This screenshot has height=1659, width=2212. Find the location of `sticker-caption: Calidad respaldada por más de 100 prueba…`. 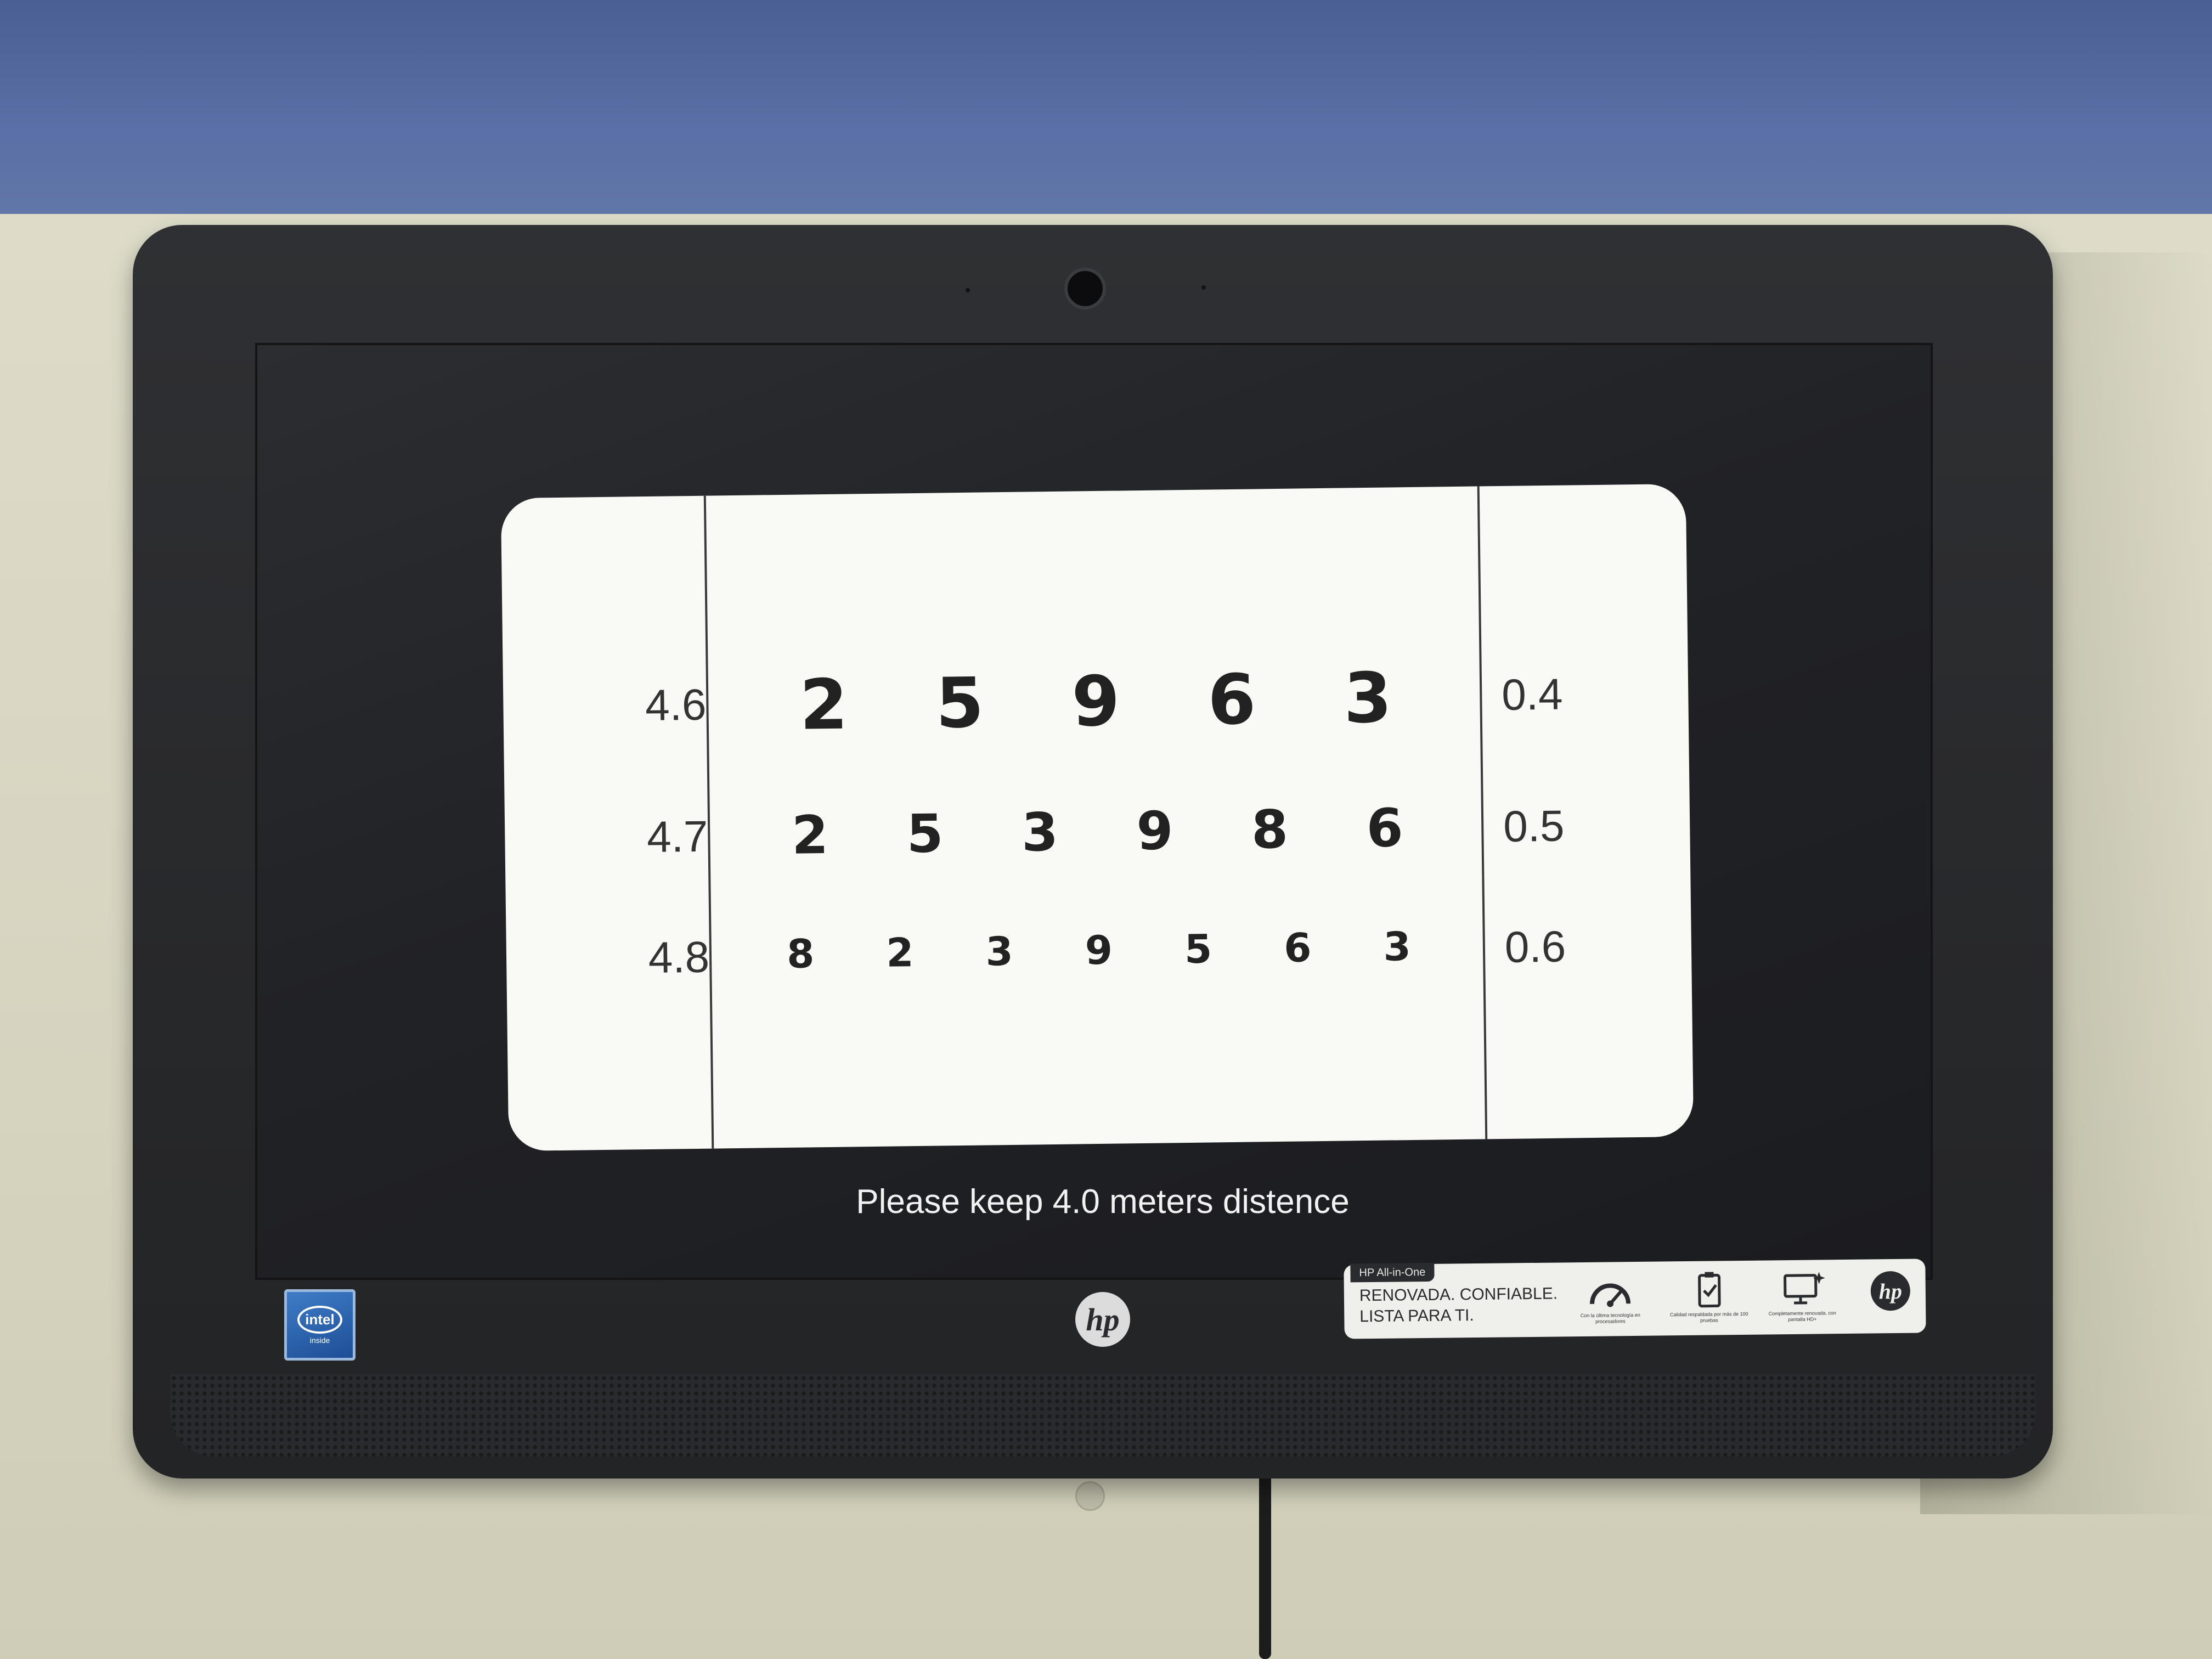

sticker-caption: Calidad respaldada por más de 100 prueba… is located at coordinates (1709, 1317).